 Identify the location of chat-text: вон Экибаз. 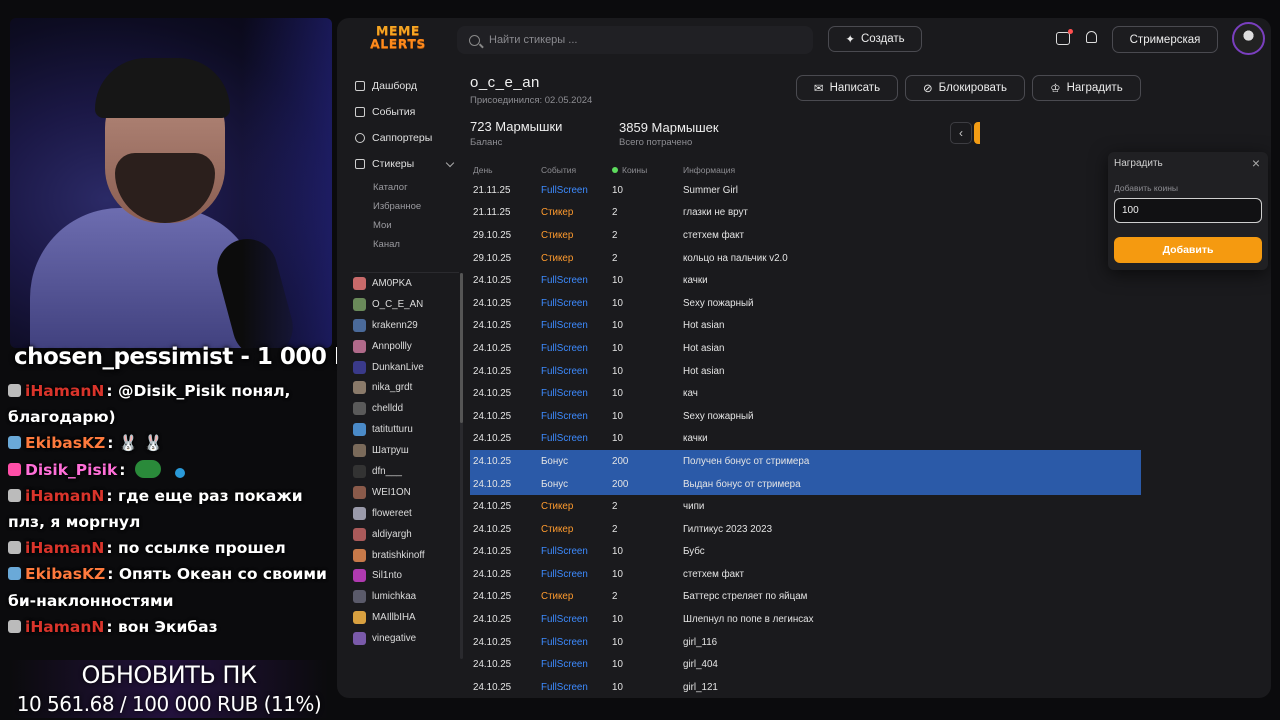
(167, 626).